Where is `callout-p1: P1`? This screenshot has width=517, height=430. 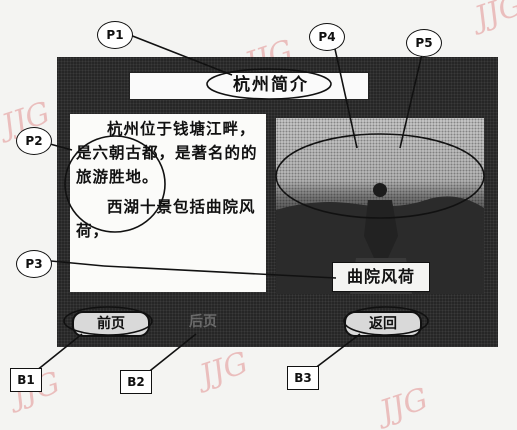
callout-p1: P1 is located at coordinates (115, 35).